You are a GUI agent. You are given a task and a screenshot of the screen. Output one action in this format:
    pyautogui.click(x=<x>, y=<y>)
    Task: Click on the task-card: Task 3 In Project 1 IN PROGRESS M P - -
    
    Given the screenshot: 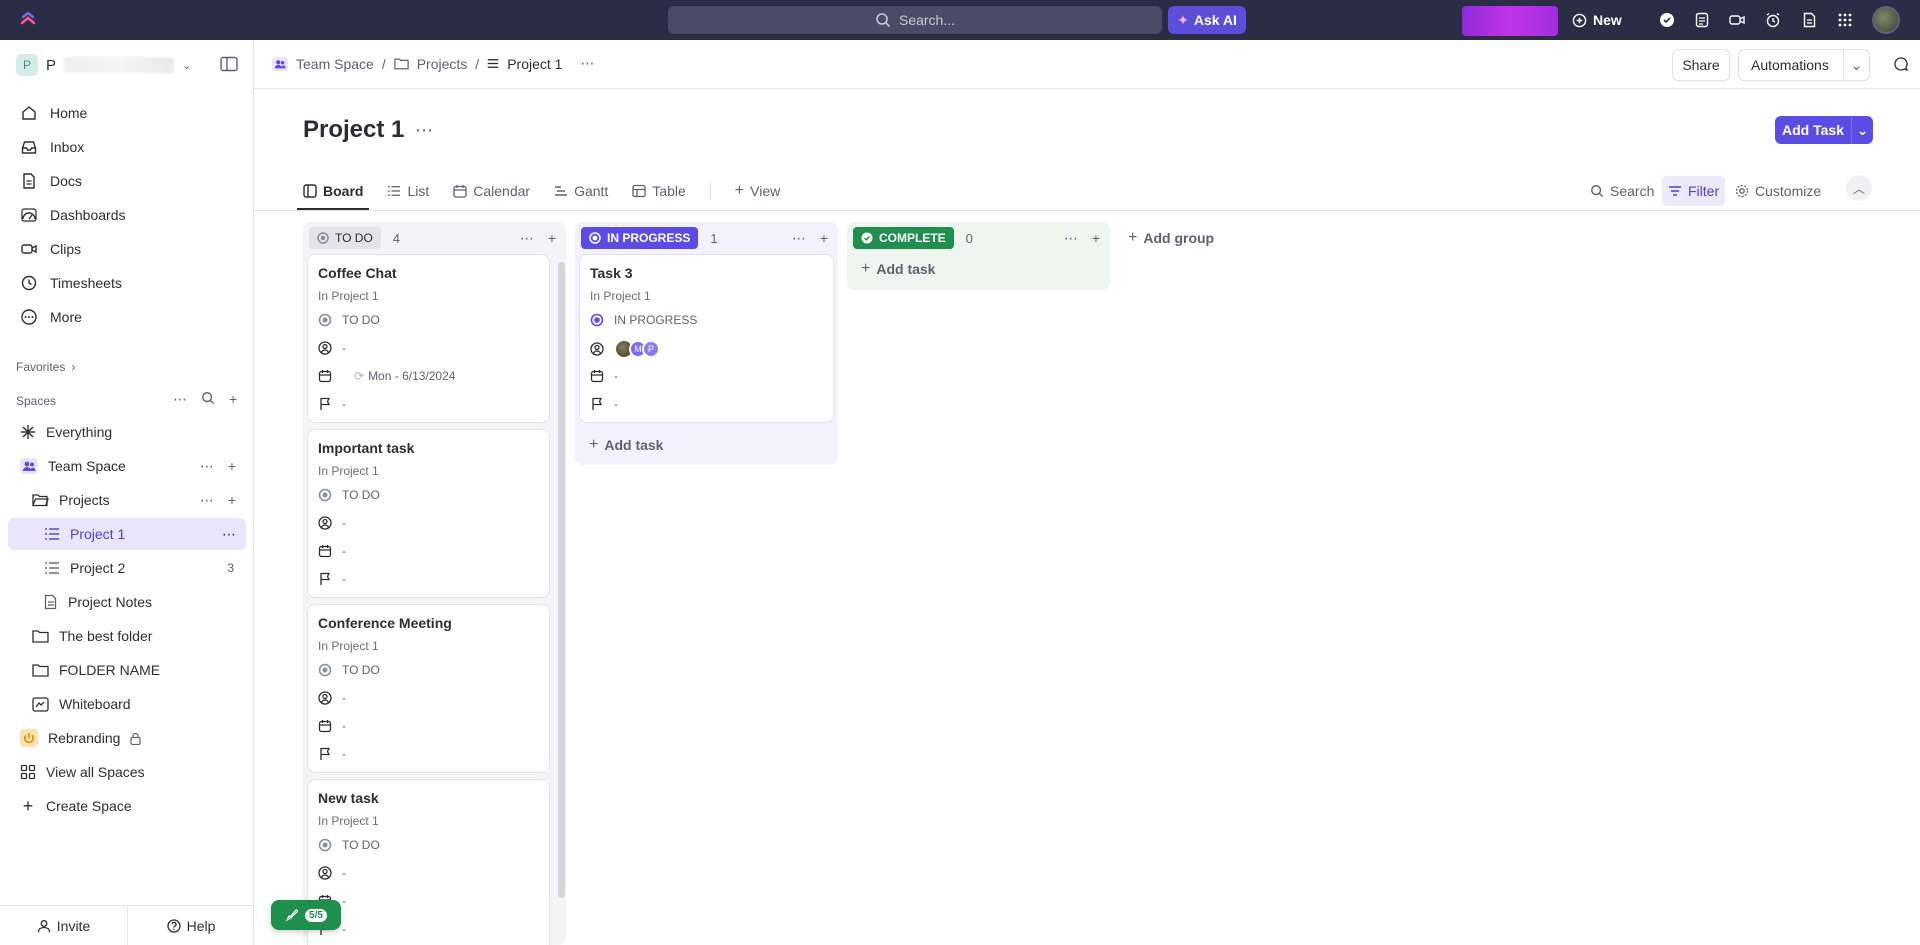 What is the action you would take?
    pyautogui.click(x=706, y=338)
    